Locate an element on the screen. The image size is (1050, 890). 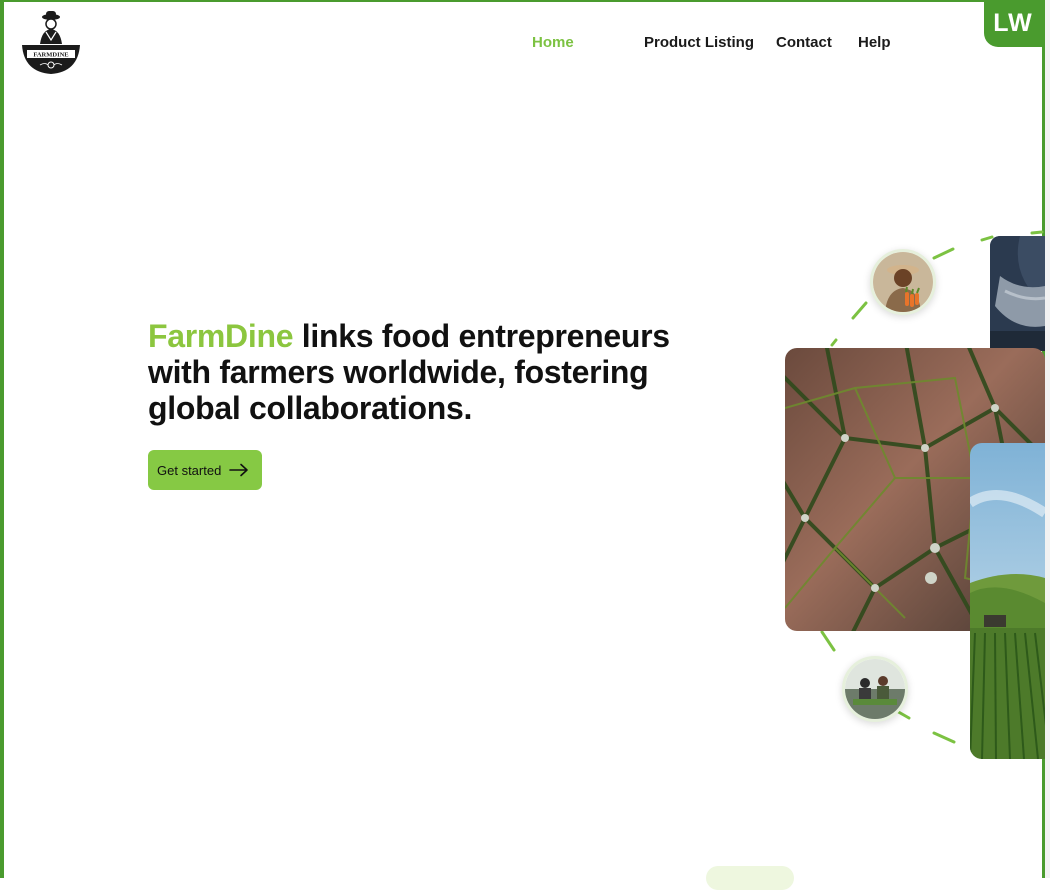
hero-photo-partial-top is located at coordinates (1017, 293).